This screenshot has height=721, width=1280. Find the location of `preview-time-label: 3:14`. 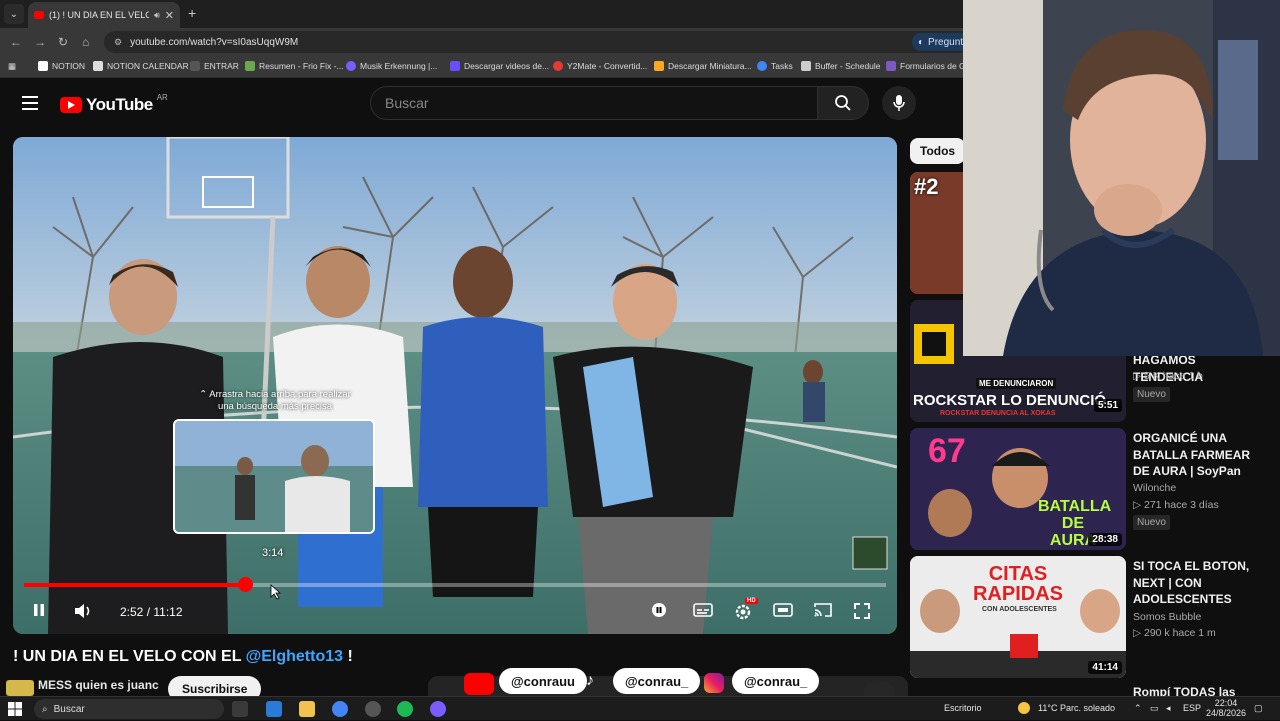

preview-time-label: 3:14 is located at coordinates (273, 553).